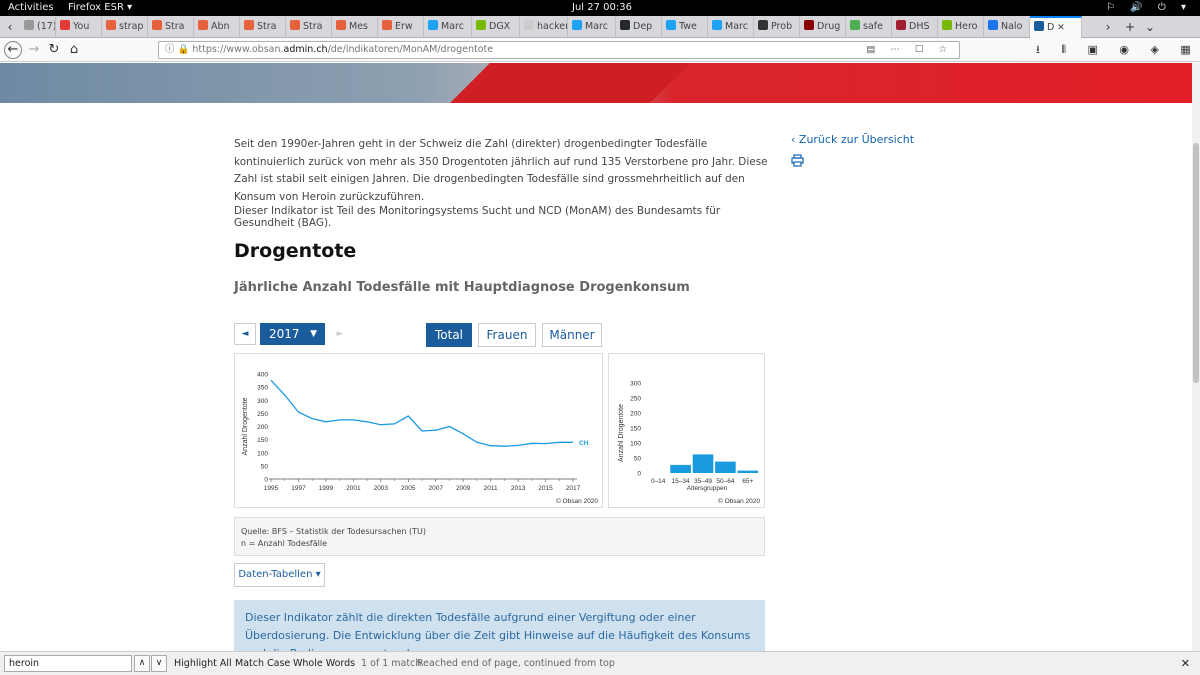 The width and height of the screenshot is (1200, 675). What do you see at coordinates (748, 471) in the screenshot?
I see `bar-65+` at bounding box center [748, 471].